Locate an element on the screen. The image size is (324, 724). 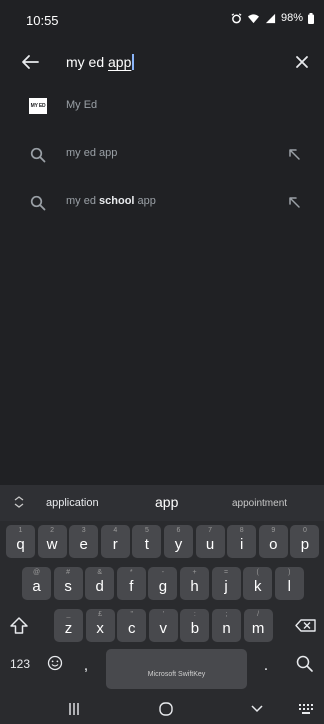
shift-key is located at coordinates (19, 625).